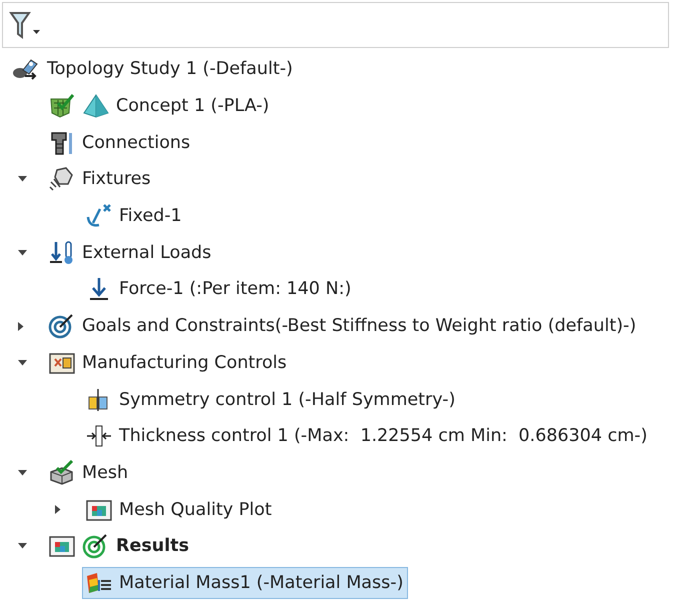 This screenshot has height=615, width=673. I want to click on anchor-icon, so click(99, 216).